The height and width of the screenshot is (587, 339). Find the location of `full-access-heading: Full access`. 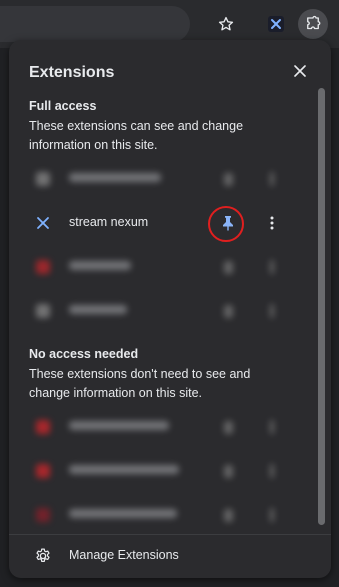

full-access-heading: Full access is located at coordinates (63, 106).